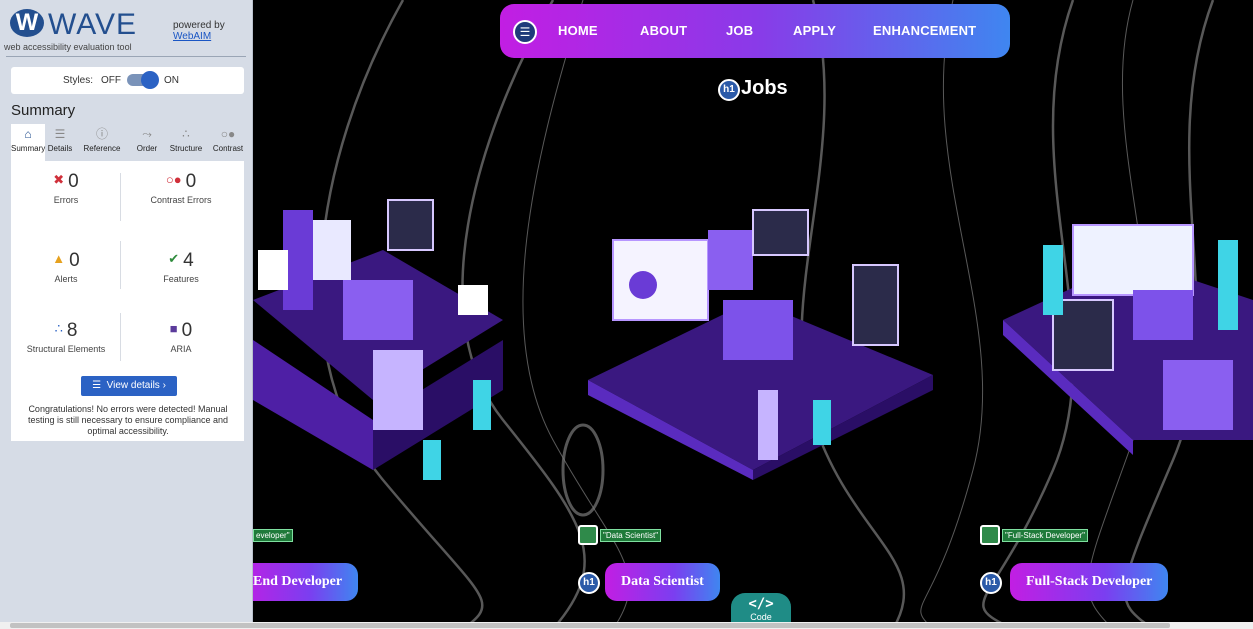 The height and width of the screenshot is (629, 1253). I want to click on contrast-errors-count: 0, so click(191, 181).